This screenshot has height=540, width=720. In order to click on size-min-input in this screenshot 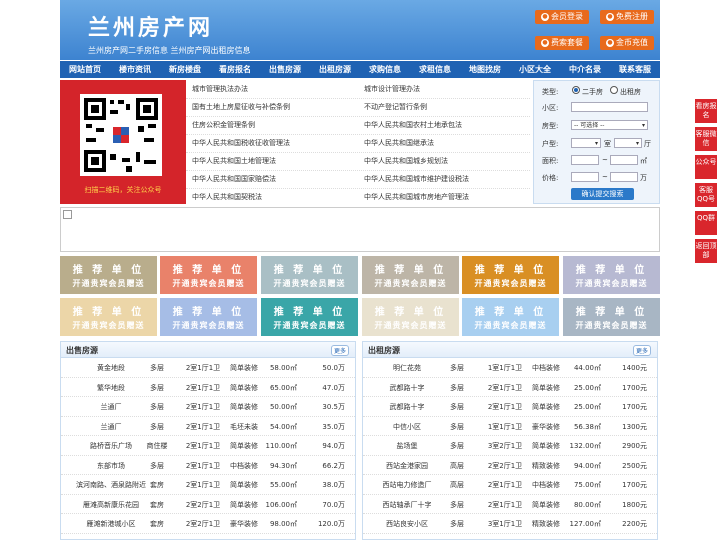, I will do `click(585, 160)`.